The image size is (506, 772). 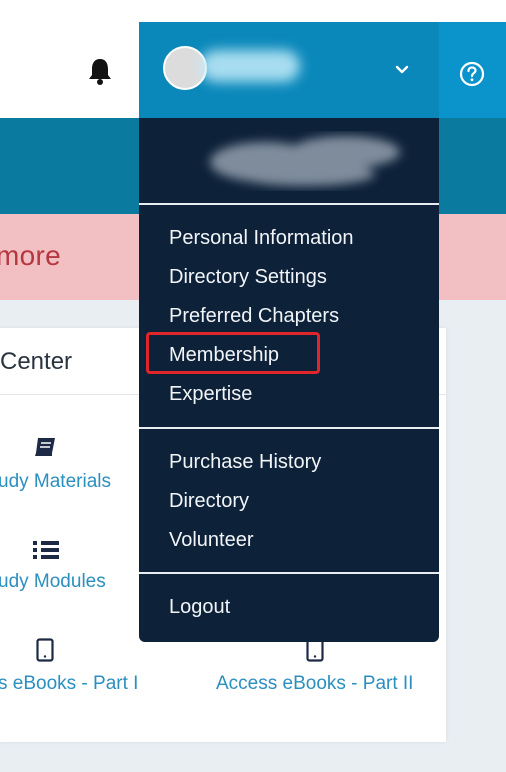 I want to click on card-title: Center, so click(x=36, y=361).